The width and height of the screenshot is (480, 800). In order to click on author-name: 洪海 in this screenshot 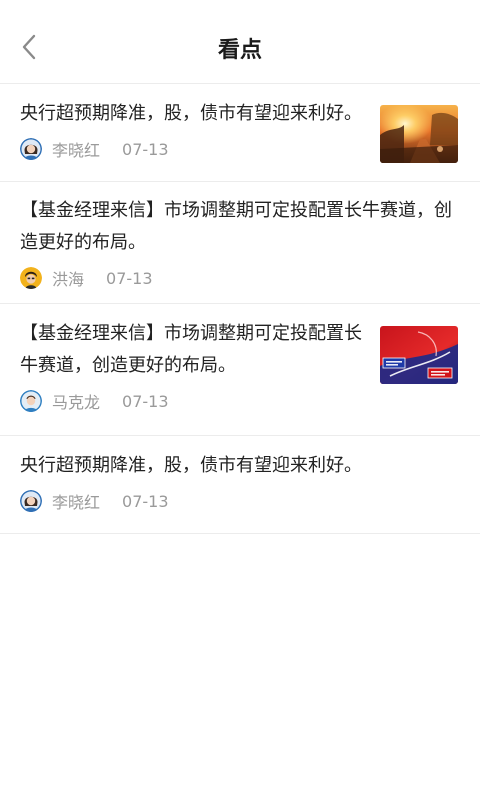, I will do `click(68, 279)`.